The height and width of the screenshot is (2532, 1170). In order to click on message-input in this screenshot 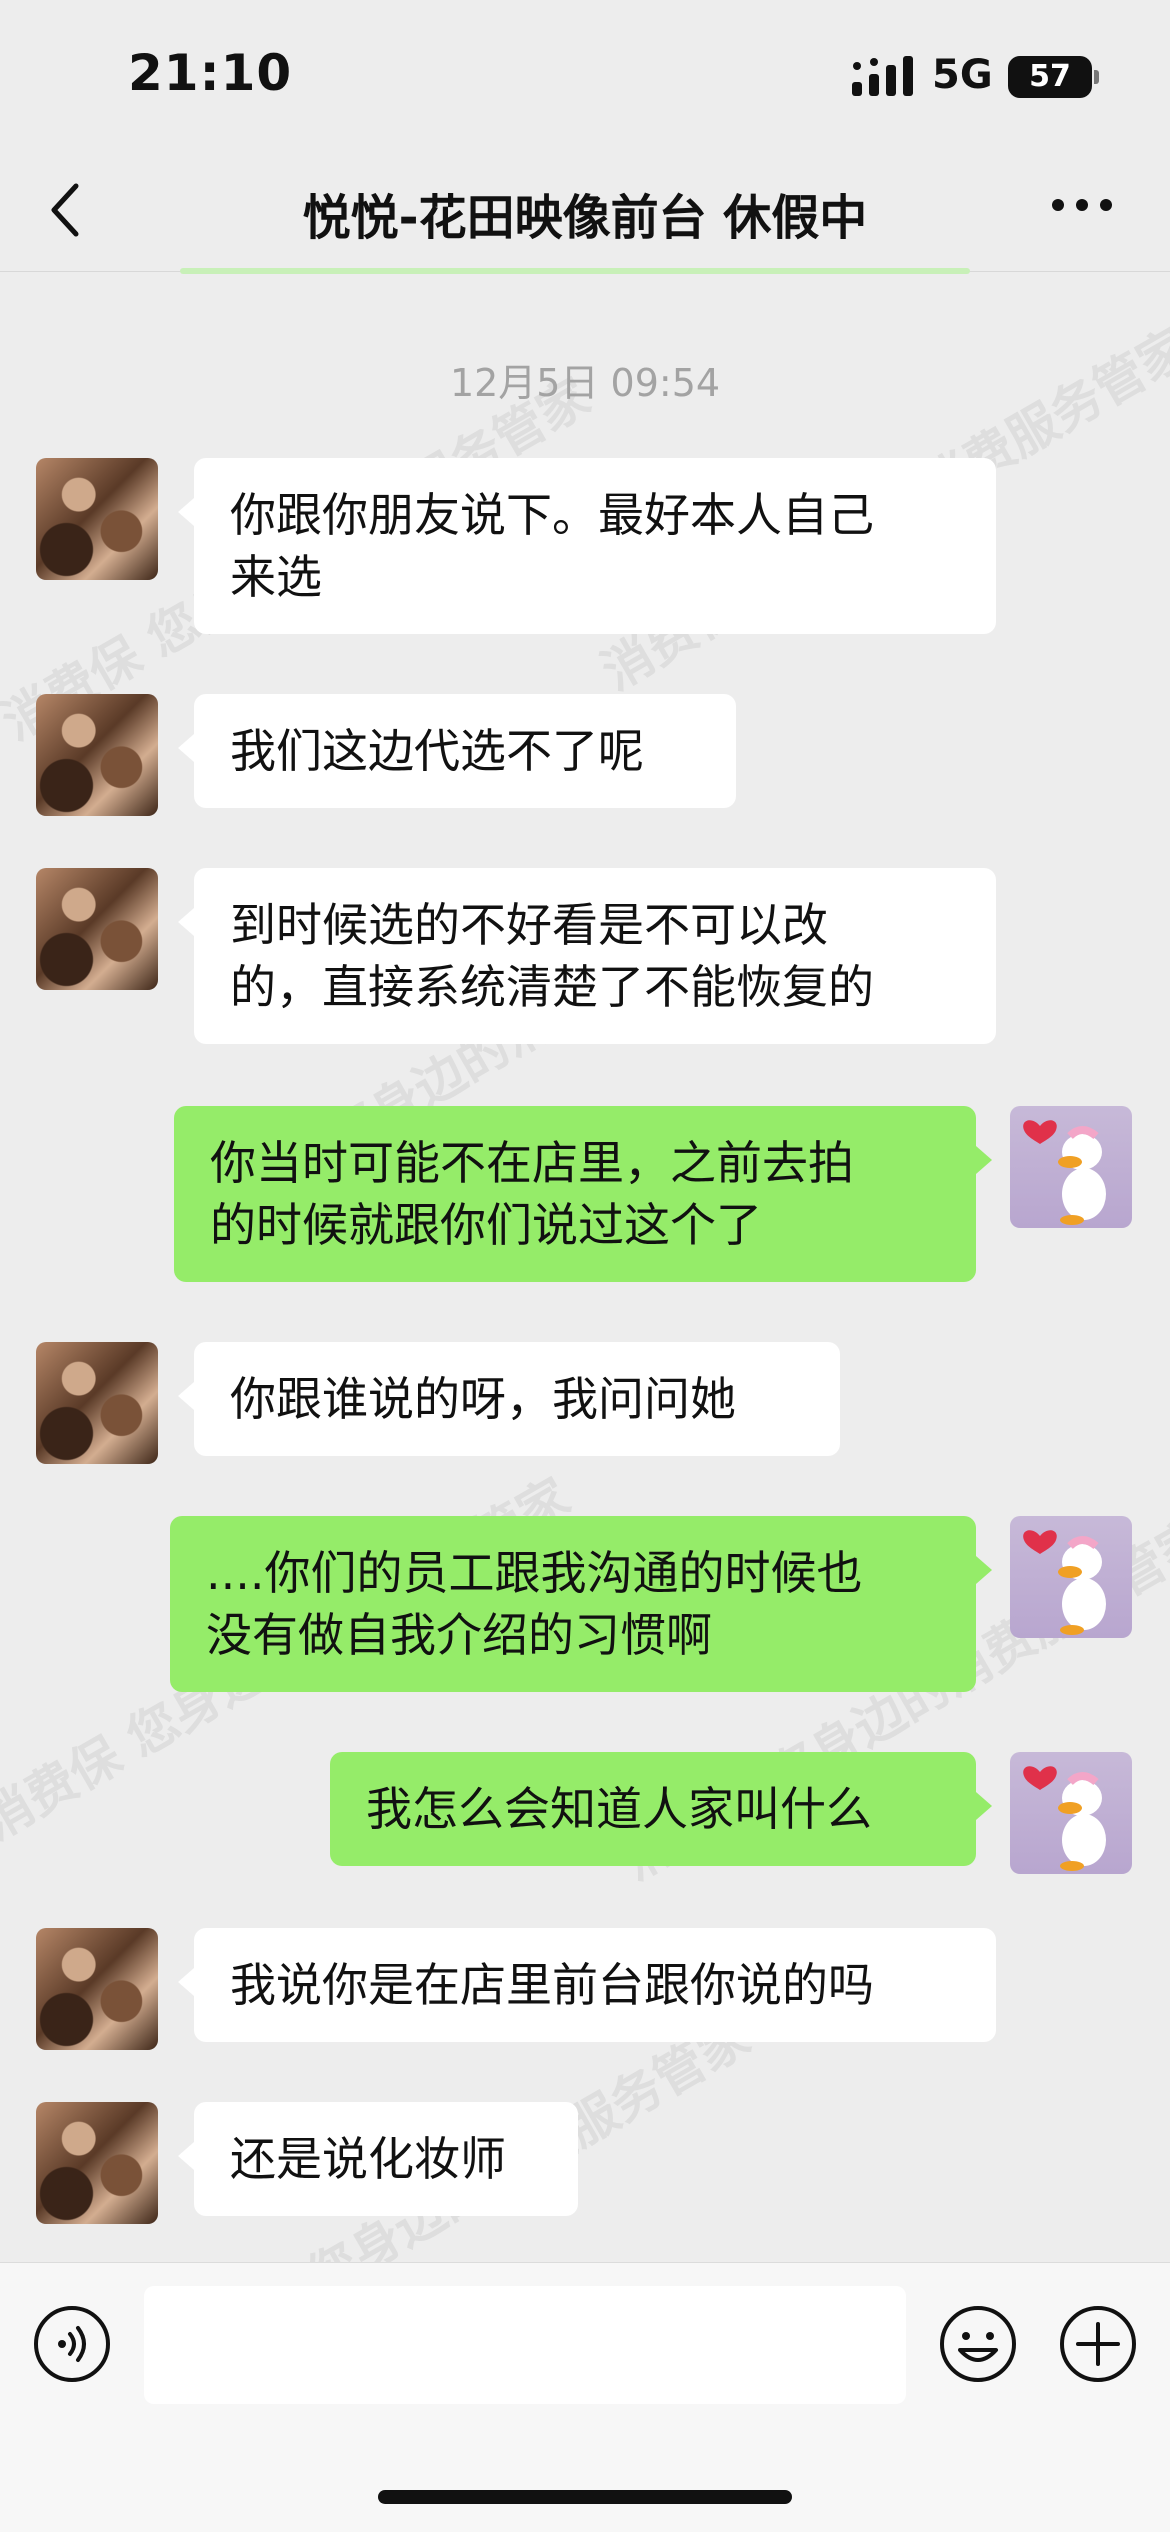, I will do `click(525, 2345)`.